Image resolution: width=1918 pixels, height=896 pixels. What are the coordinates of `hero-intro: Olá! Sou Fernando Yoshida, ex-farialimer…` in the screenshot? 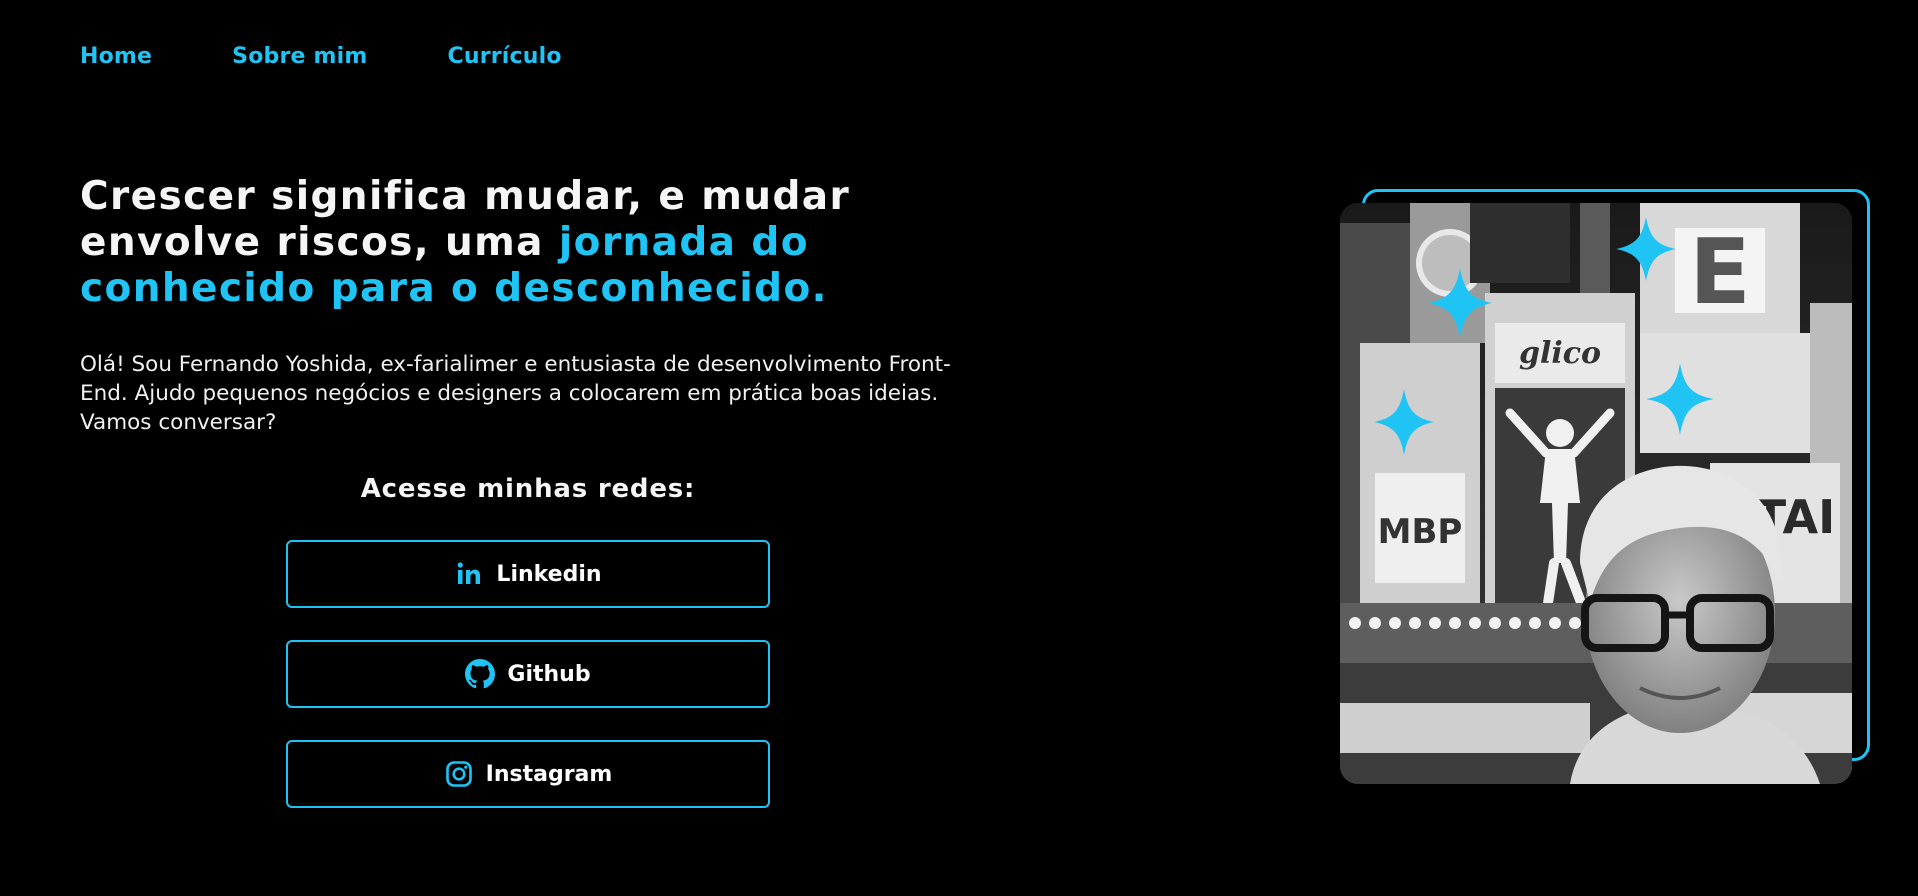 It's located at (515, 393).